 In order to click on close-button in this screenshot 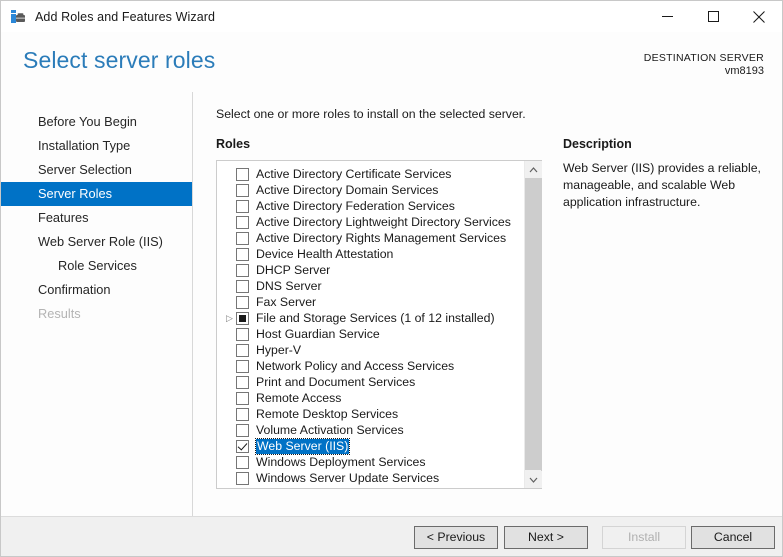, I will do `click(759, 16)`.